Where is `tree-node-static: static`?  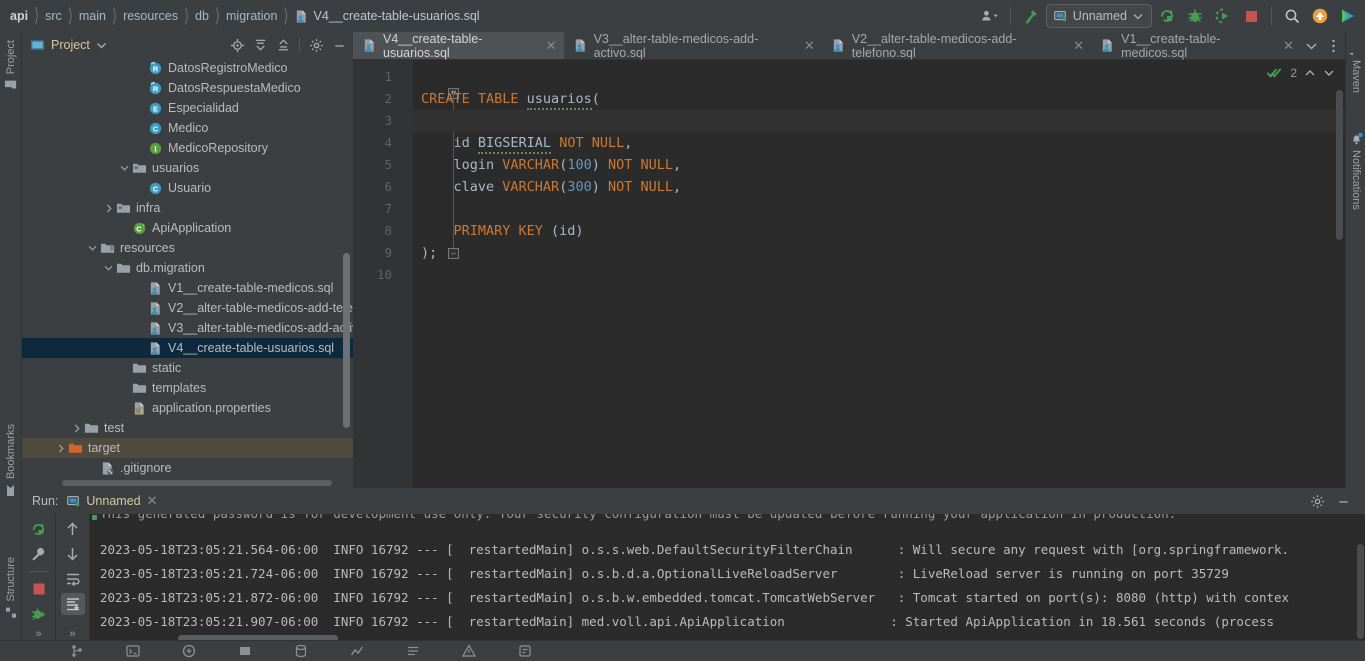 tree-node-static: static is located at coordinates (187, 368).